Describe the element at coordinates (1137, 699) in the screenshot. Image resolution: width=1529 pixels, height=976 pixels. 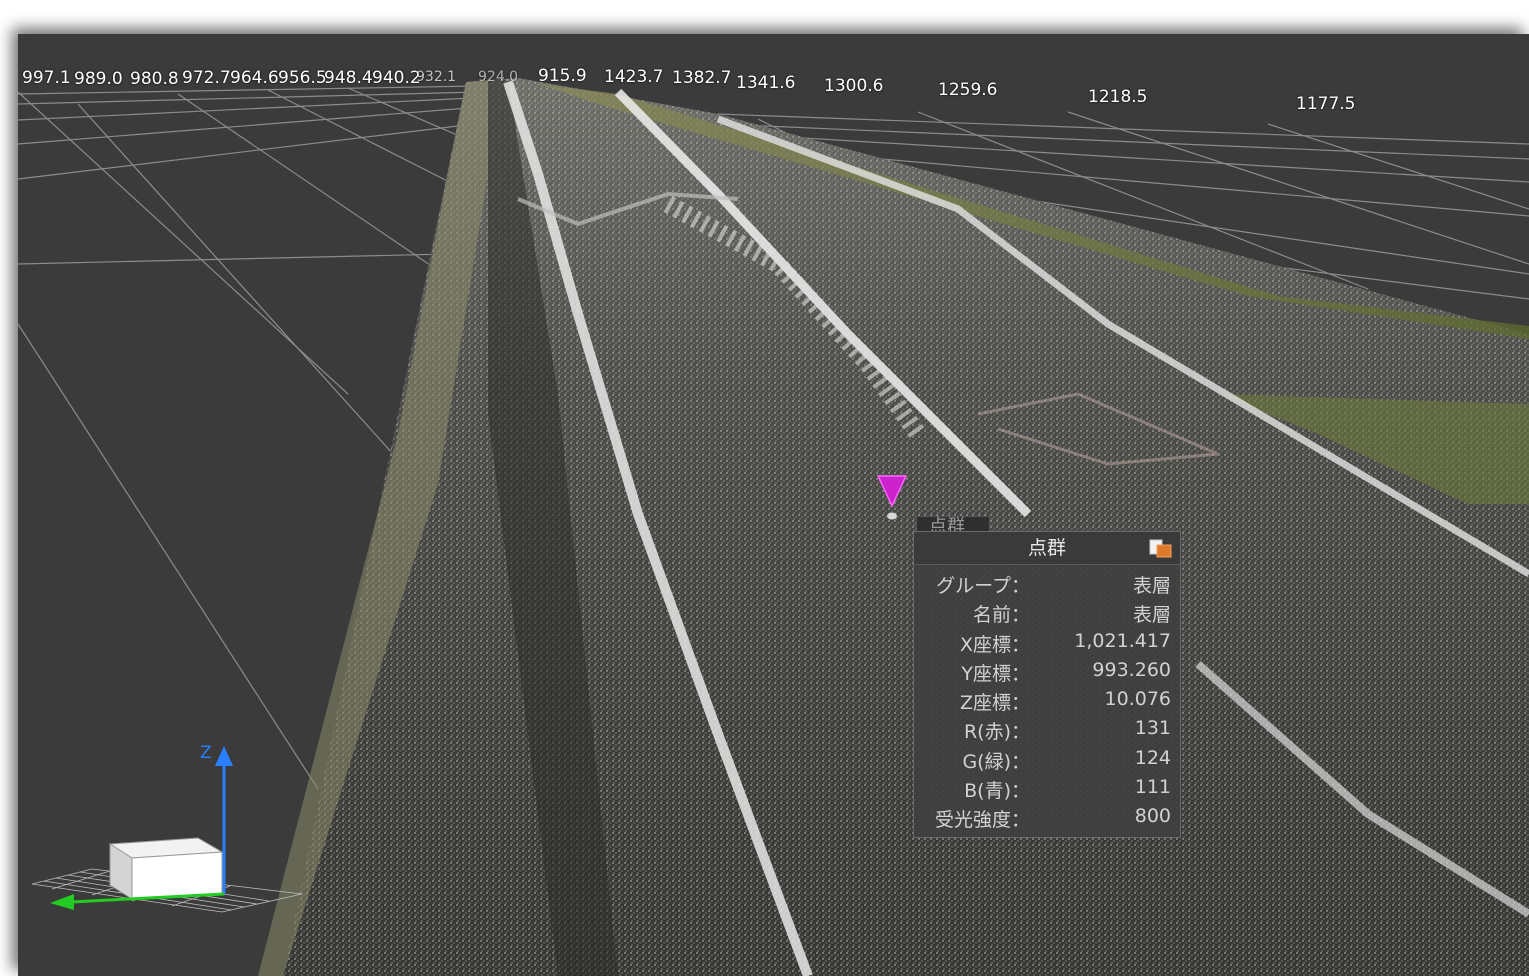
I see `row-value: 10.076` at that location.